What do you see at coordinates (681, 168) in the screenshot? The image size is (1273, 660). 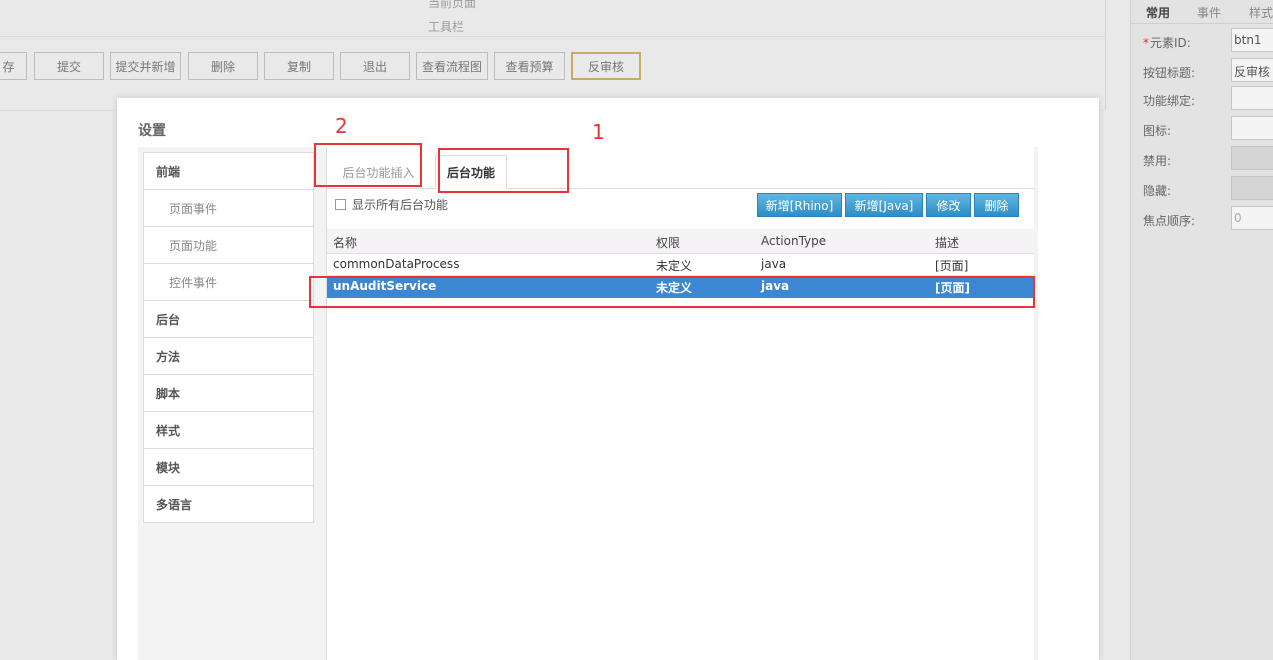 I see `backend-tabbar: 后台功能插入 后台功能` at bounding box center [681, 168].